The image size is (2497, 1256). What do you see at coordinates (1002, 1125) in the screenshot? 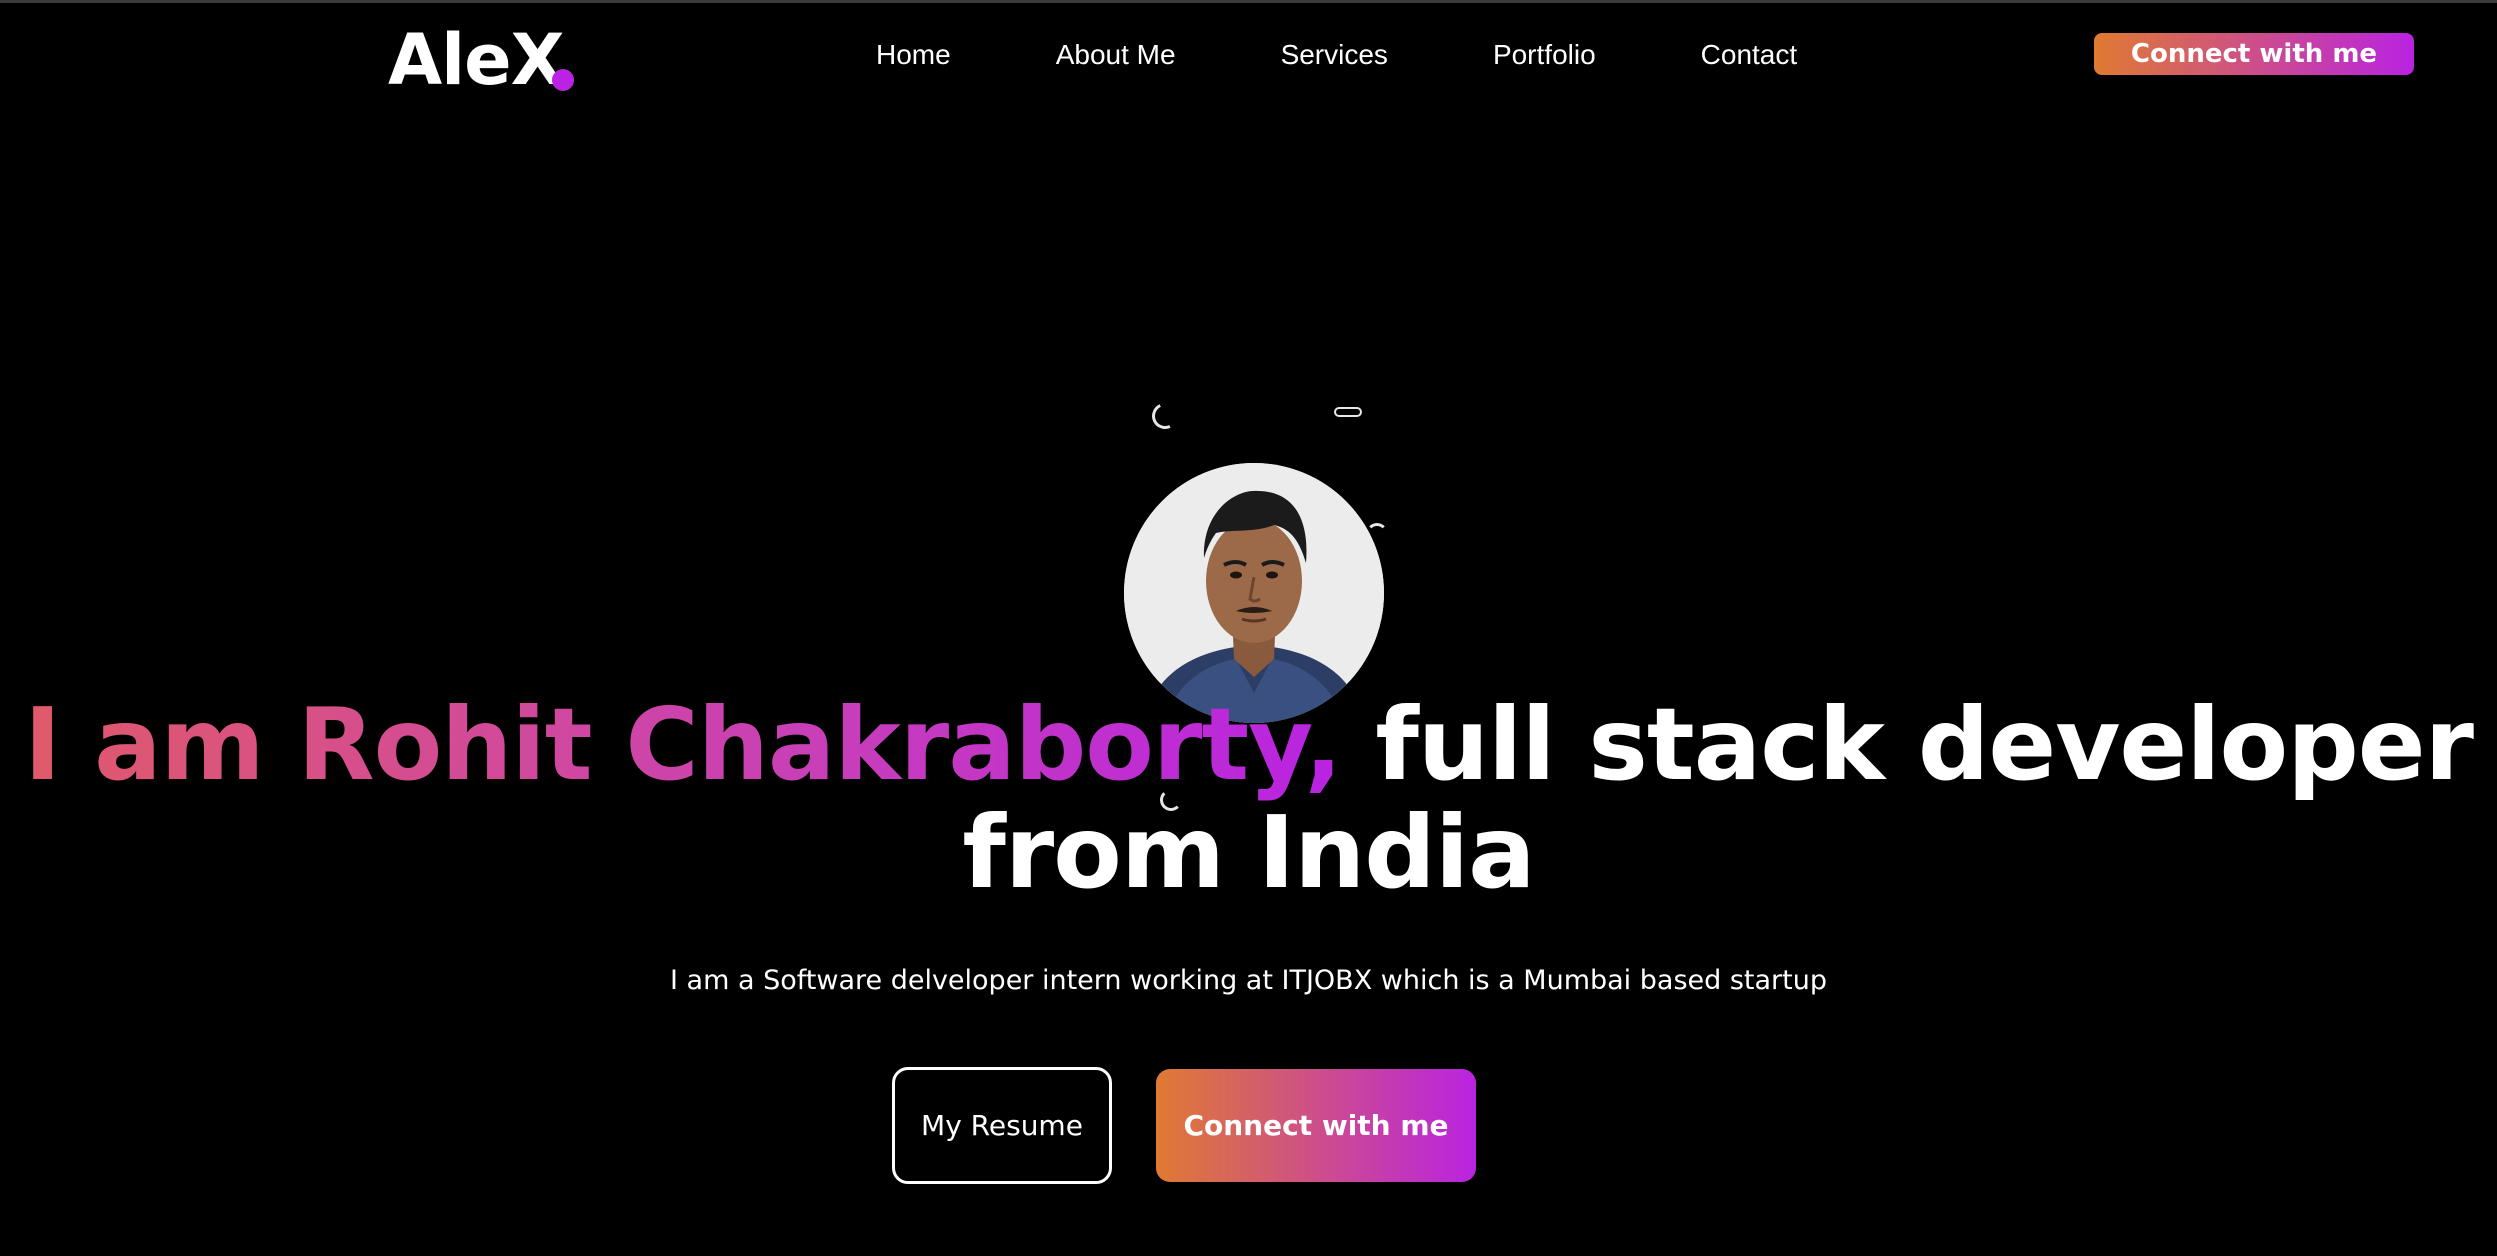
I see `my-resume-button: My Resume` at bounding box center [1002, 1125].